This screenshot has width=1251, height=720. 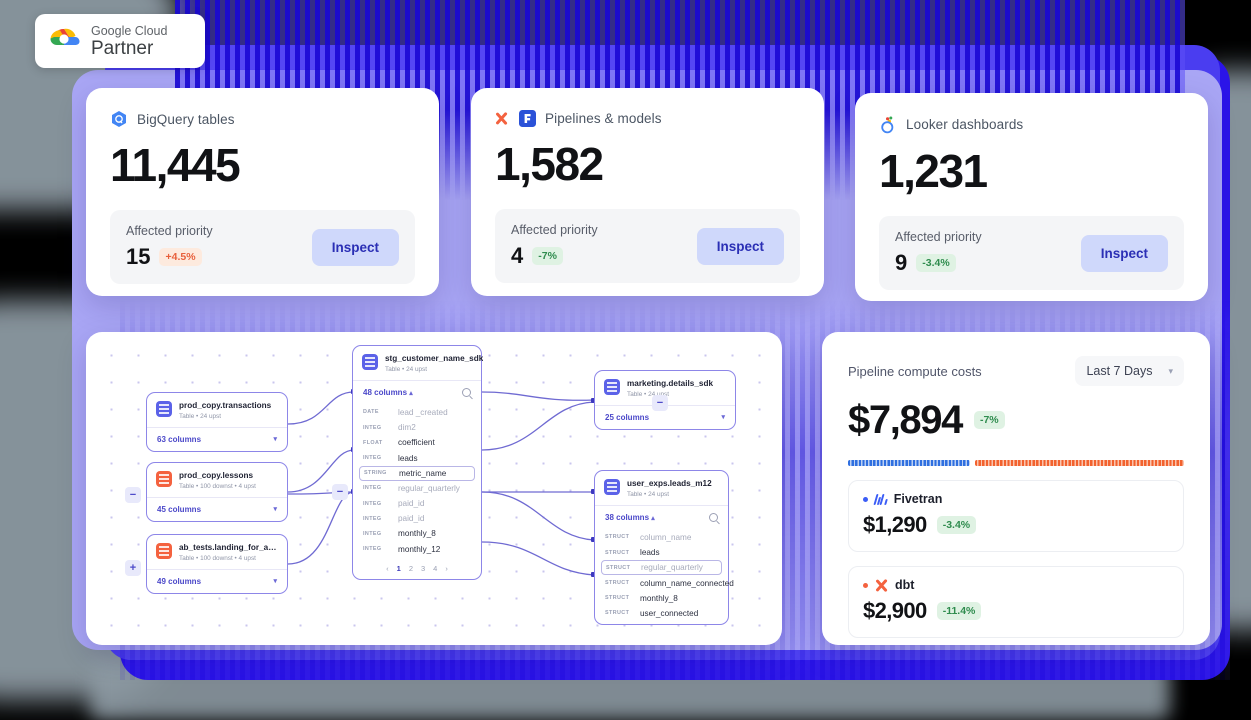 I want to click on column-name: metric_name, so click(x=423, y=473).